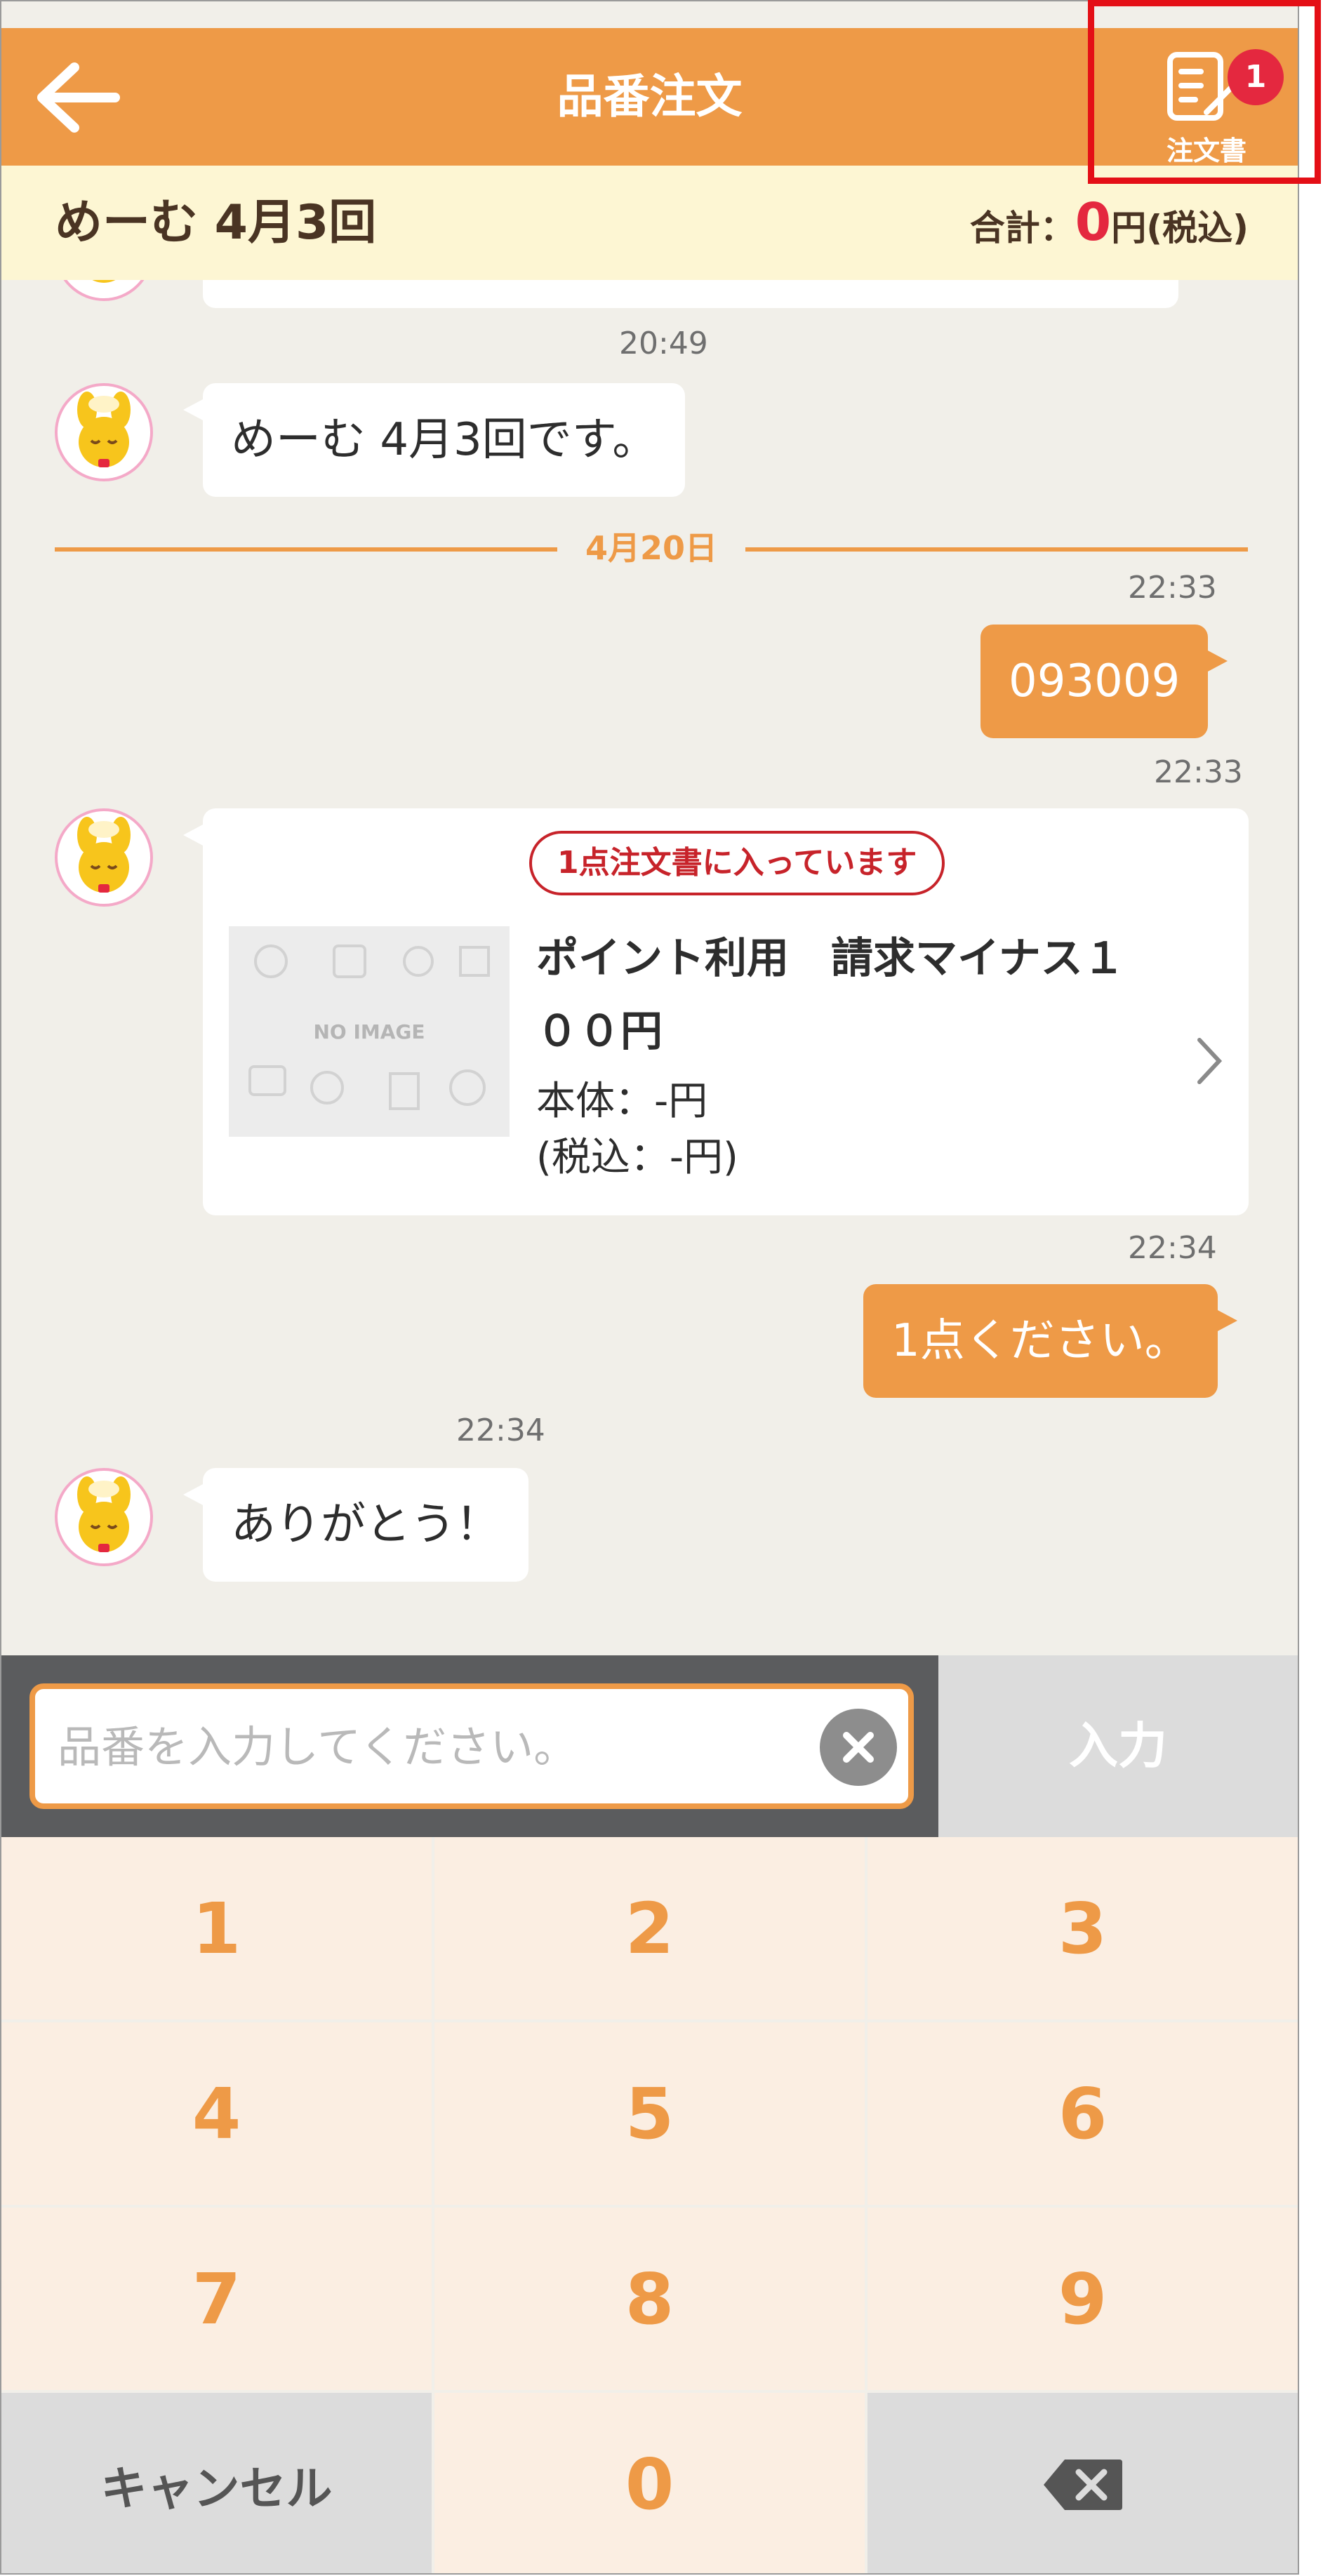 The height and width of the screenshot is (2576, 1323). What do you see at coordinates (830, 959) in the screenshot?
I see `product-name-line1: ポイント利用 請求マイナス１` at bounding box center [830, 959].